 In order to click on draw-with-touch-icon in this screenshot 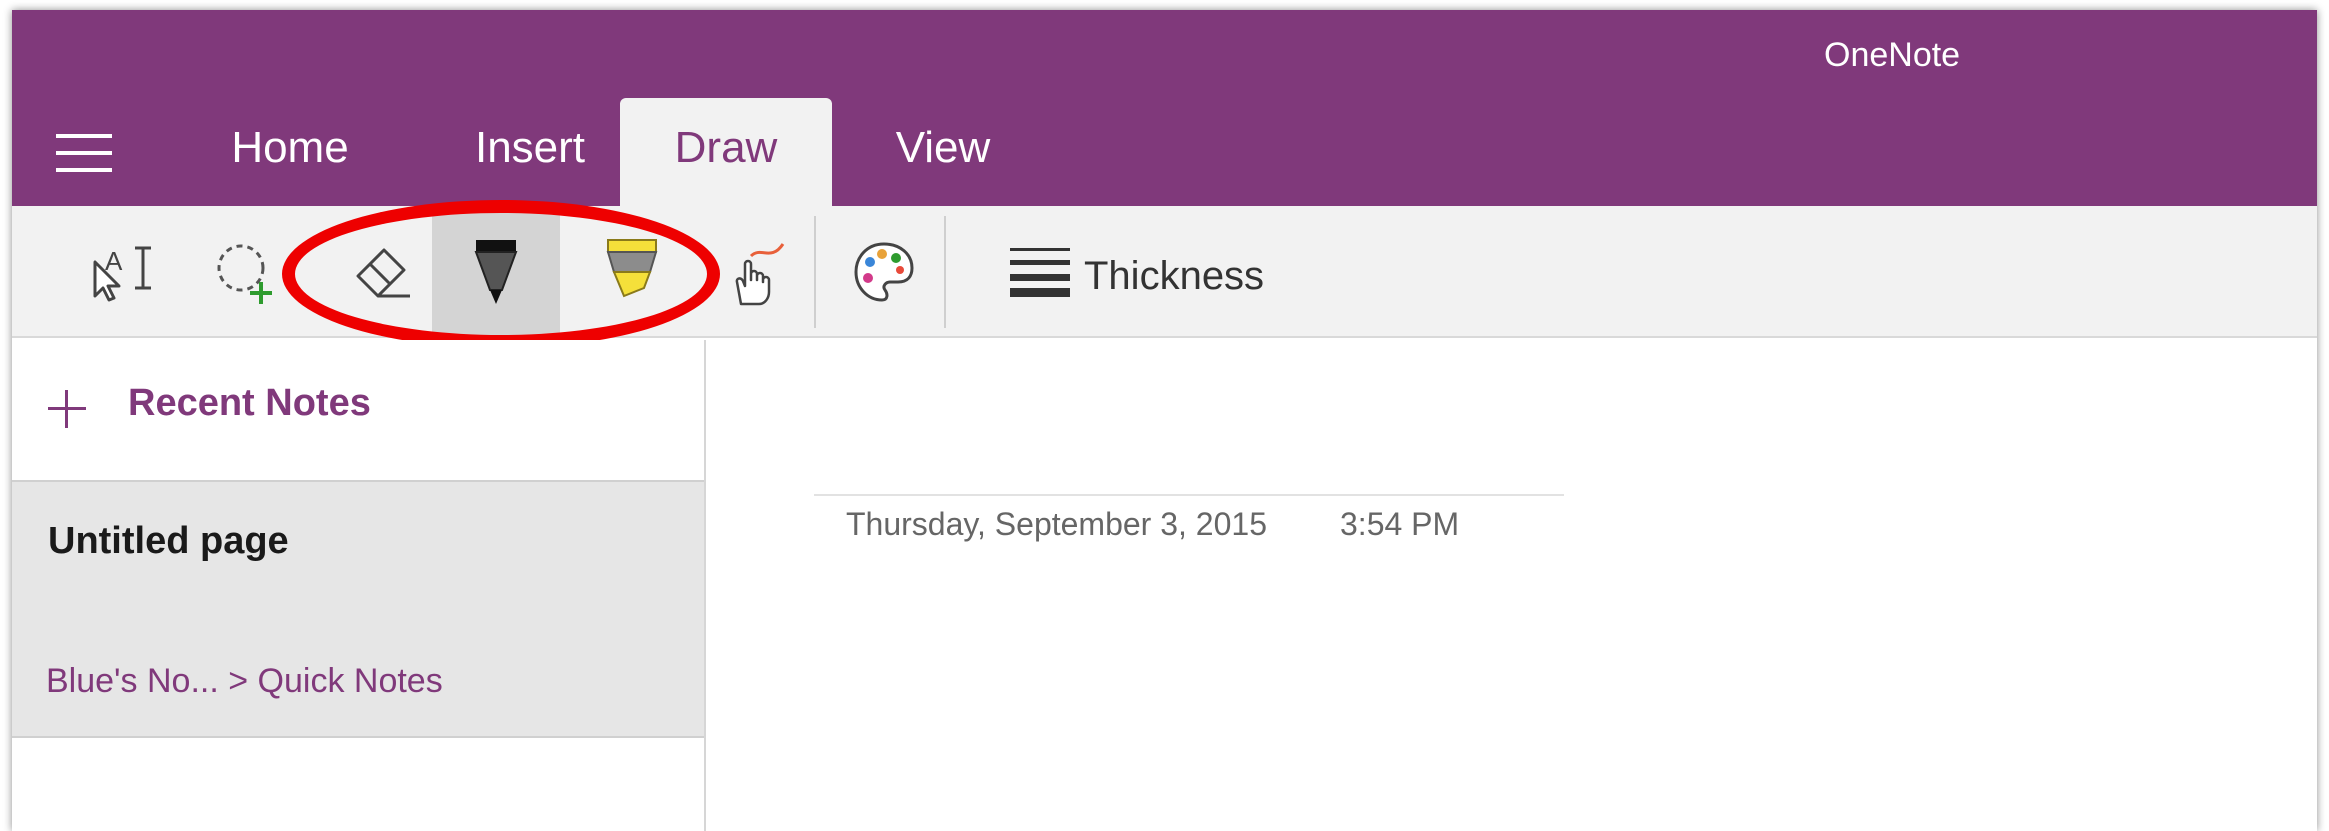, I will do `click(760, 274)`.